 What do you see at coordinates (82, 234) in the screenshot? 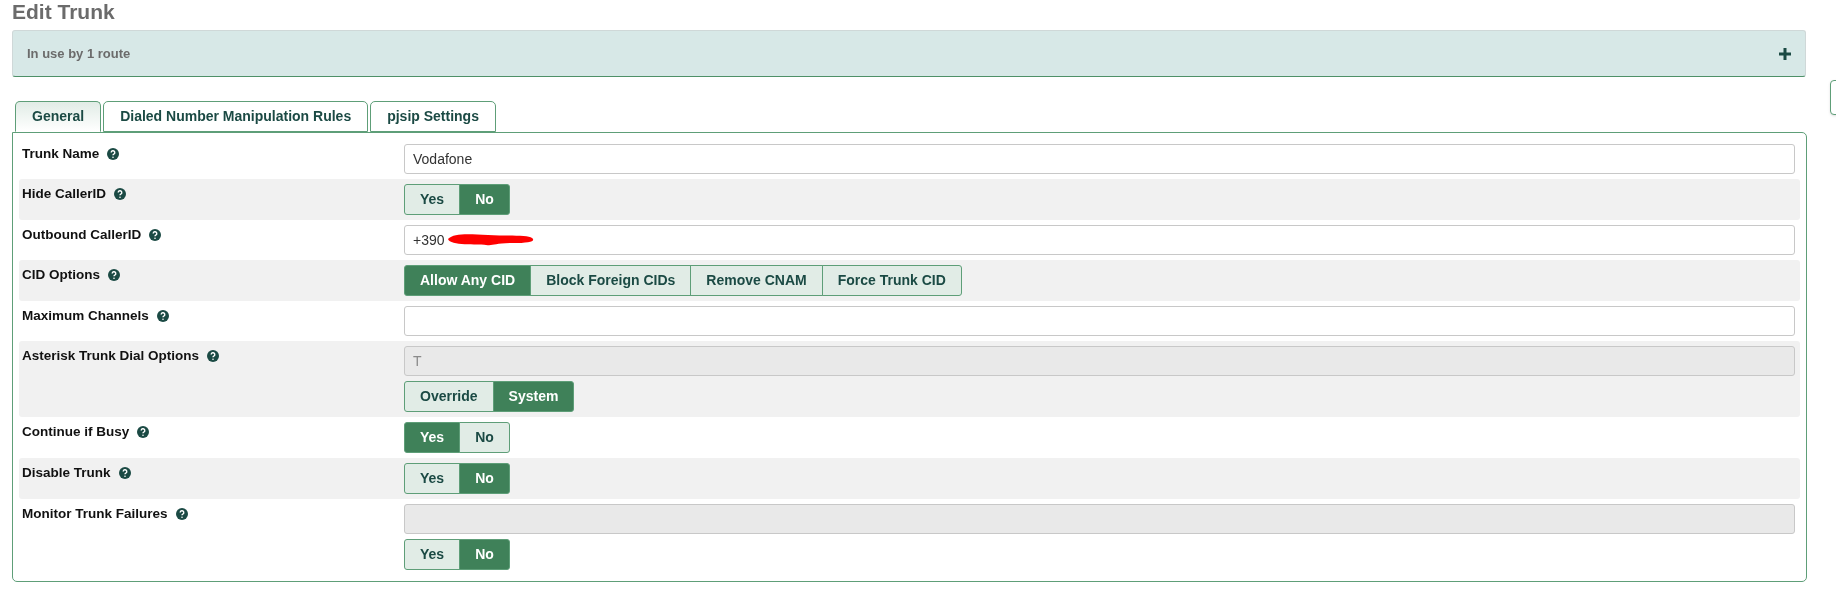
I see `field-label: Outbound CallerID` at bounding box center [82, 234].